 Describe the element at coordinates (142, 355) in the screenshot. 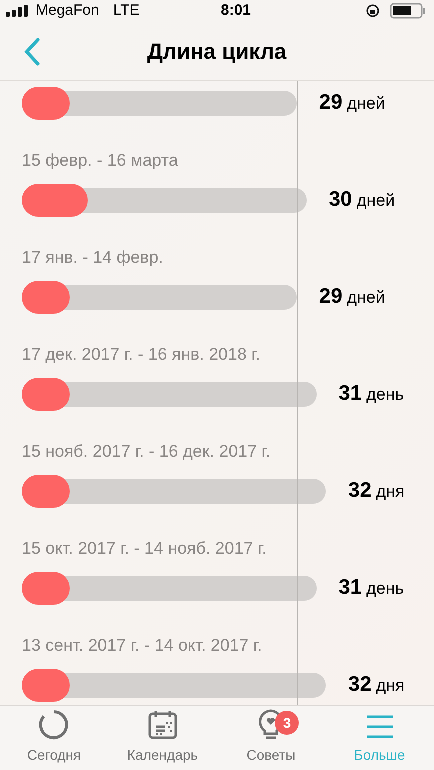

I see `period-dates: 17 дек. 2017 г. - 16 янв. 2018 г.` at that location.